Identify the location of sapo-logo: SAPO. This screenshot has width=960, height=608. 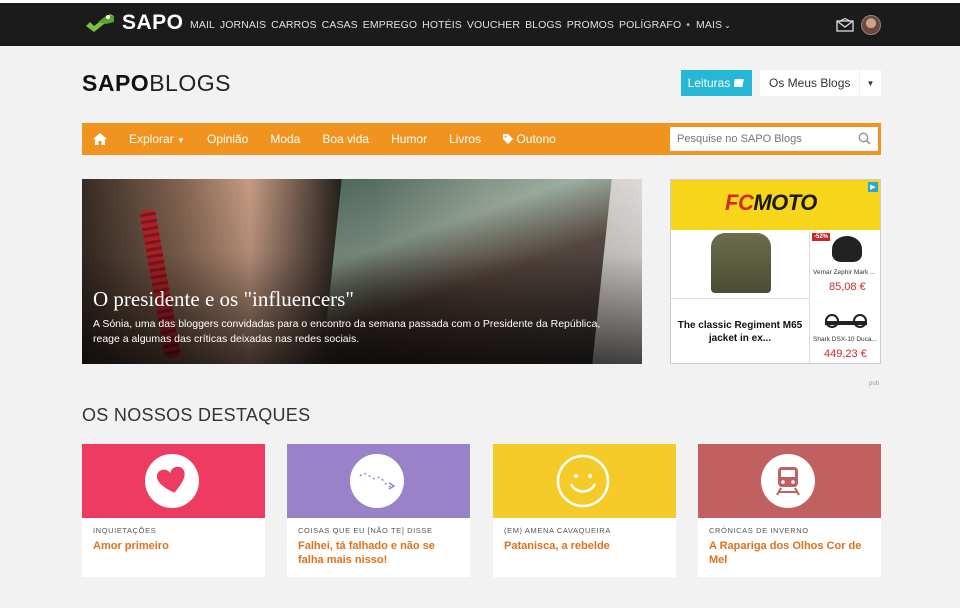
(134, 23).